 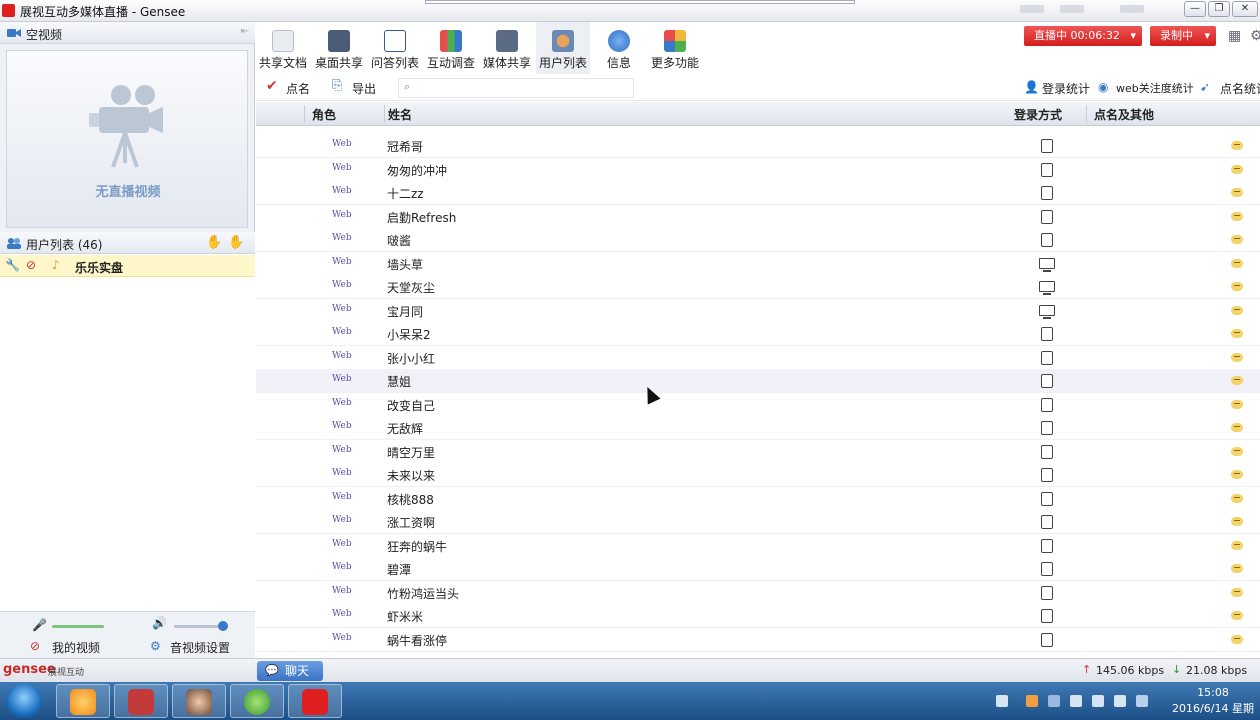 I want to click on usb-tray-icon, so click(x=1098, y=701).